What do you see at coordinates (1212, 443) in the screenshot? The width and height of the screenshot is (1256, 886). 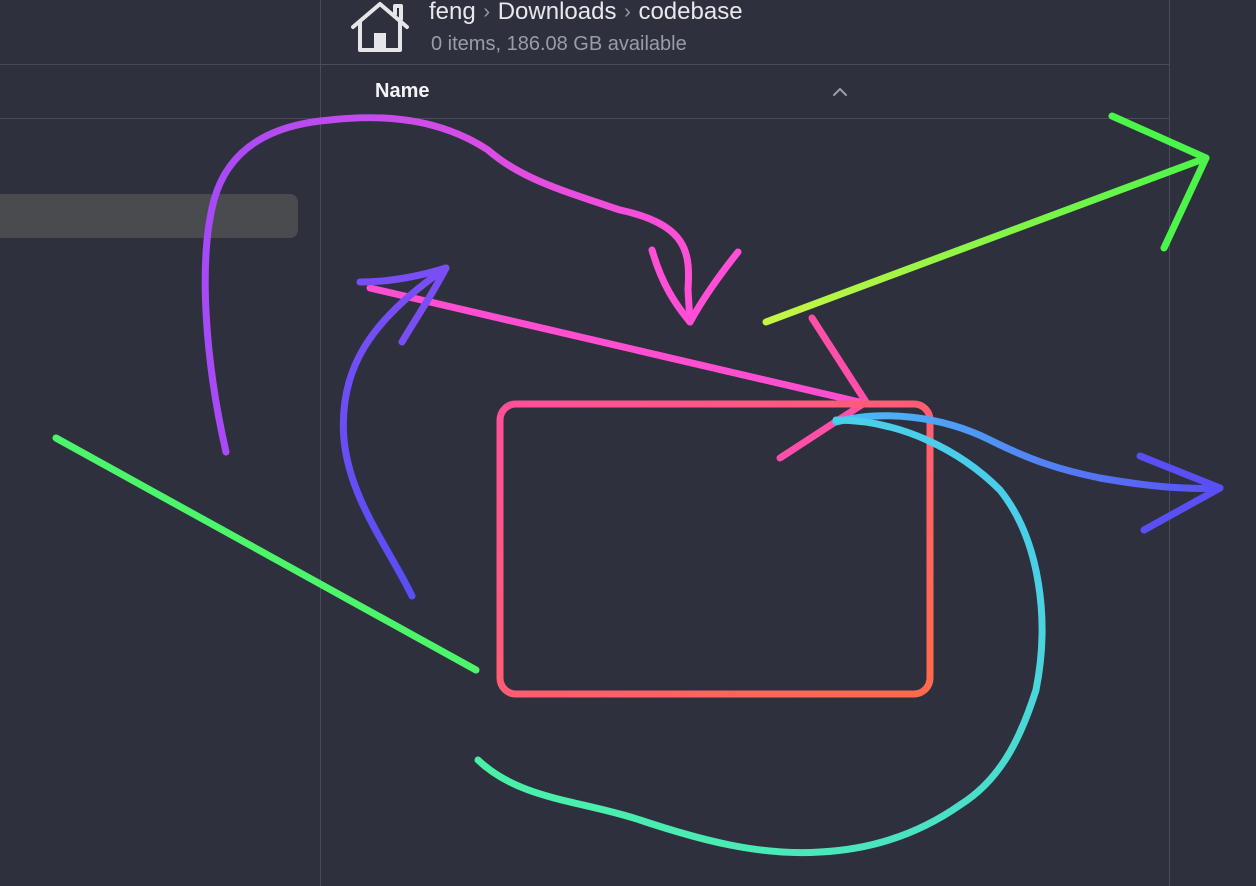 I see `right-pane` at bounding box center [1212, 443].